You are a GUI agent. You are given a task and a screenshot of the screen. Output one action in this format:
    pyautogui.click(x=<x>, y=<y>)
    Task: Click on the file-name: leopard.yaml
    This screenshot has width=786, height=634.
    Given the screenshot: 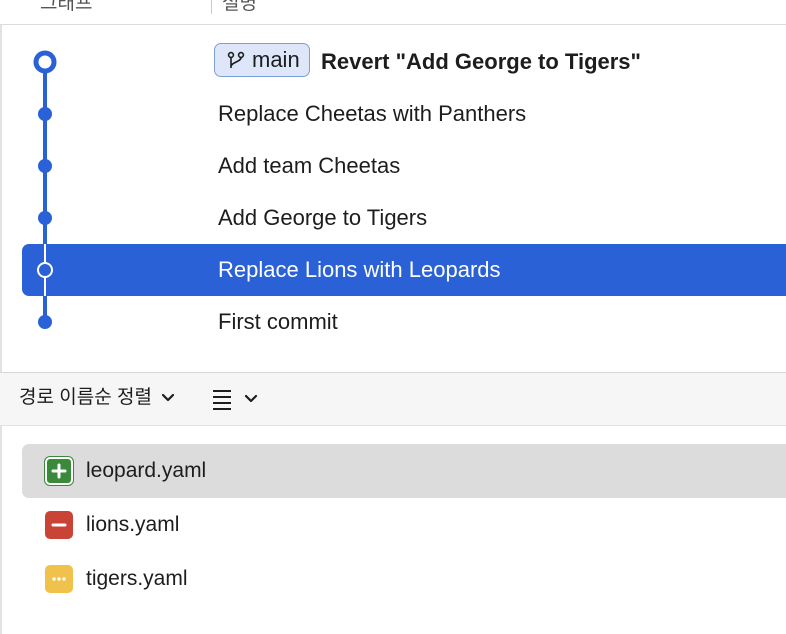 What is the action you would take?
    pyautogui.click(x=146, y=470)
    